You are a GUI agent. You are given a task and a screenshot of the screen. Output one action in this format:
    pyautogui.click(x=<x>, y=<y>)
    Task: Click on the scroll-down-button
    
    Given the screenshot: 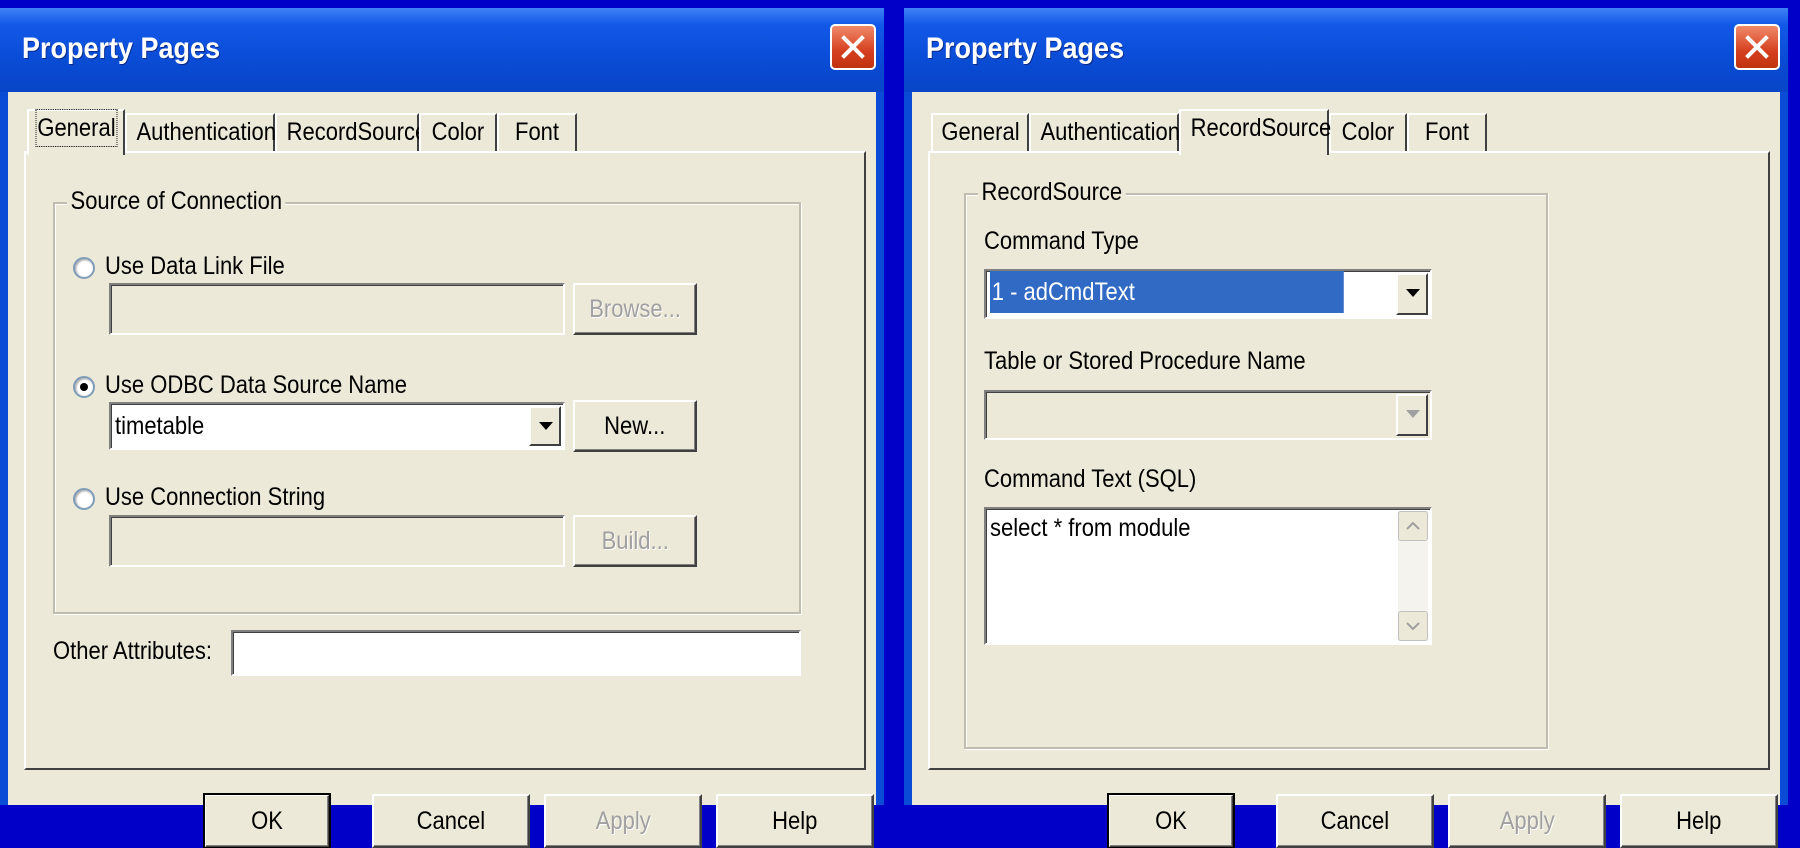 What is the action you would take?
    pyautogui.click(x=1413, y=626)
    